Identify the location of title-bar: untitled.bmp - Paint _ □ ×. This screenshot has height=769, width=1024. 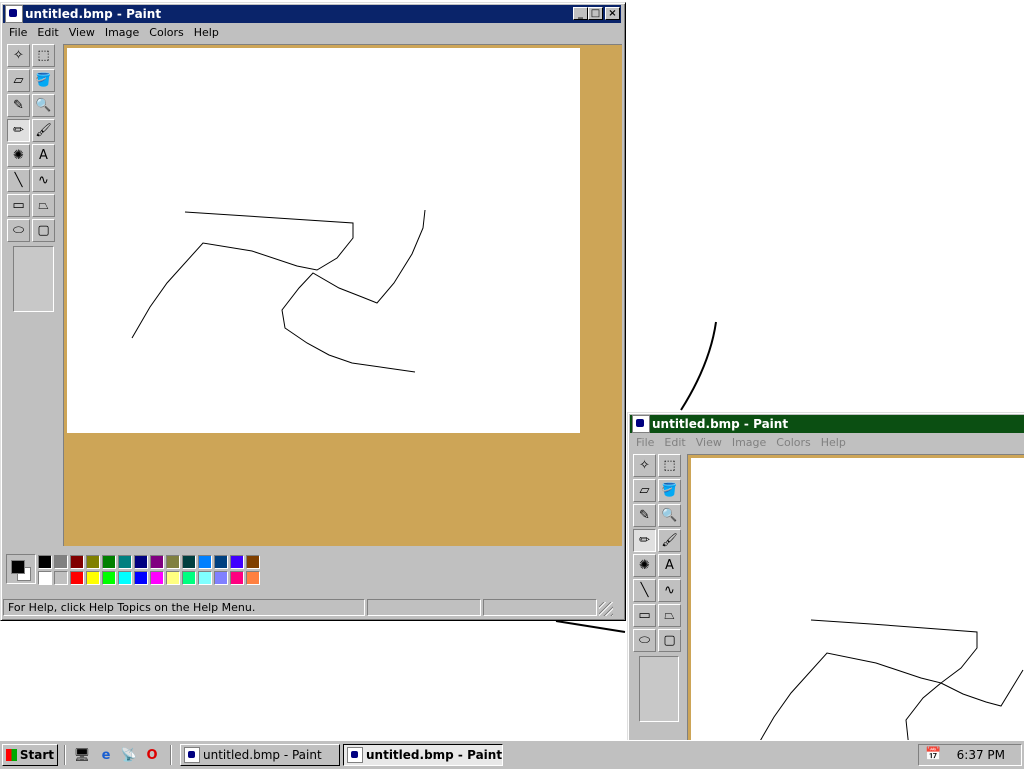
(312, 14).